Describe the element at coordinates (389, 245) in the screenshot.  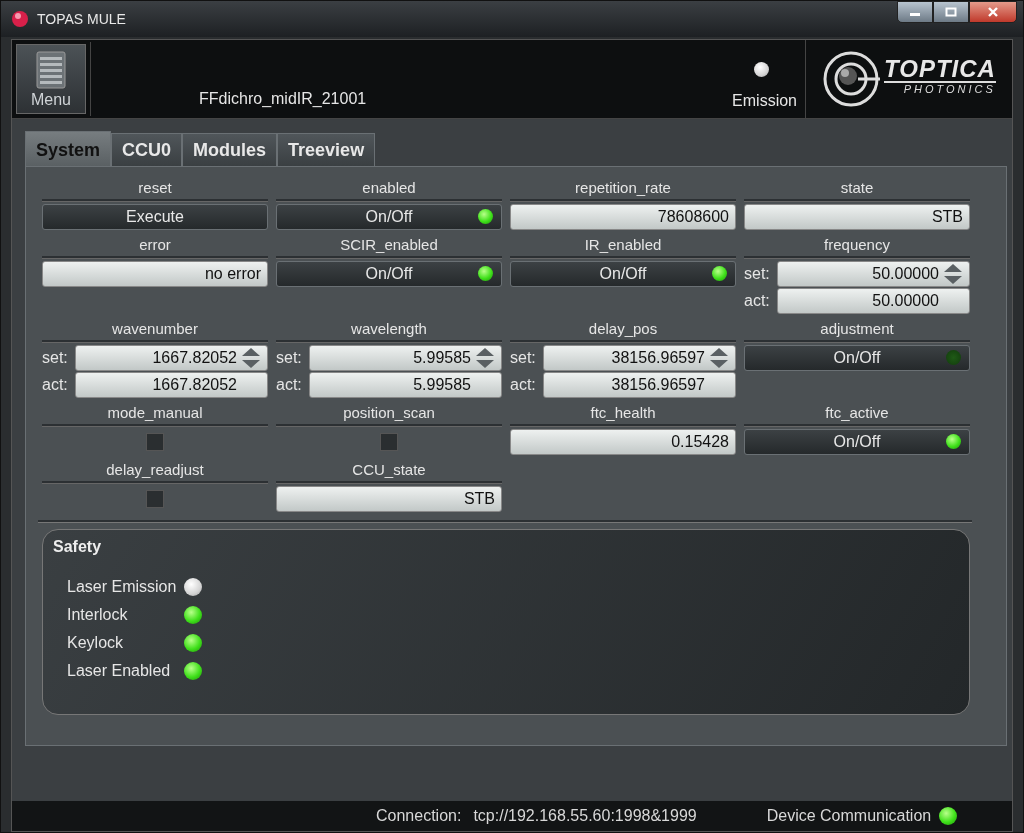
I see `parameter-label: SCIR_enabled` at that location.